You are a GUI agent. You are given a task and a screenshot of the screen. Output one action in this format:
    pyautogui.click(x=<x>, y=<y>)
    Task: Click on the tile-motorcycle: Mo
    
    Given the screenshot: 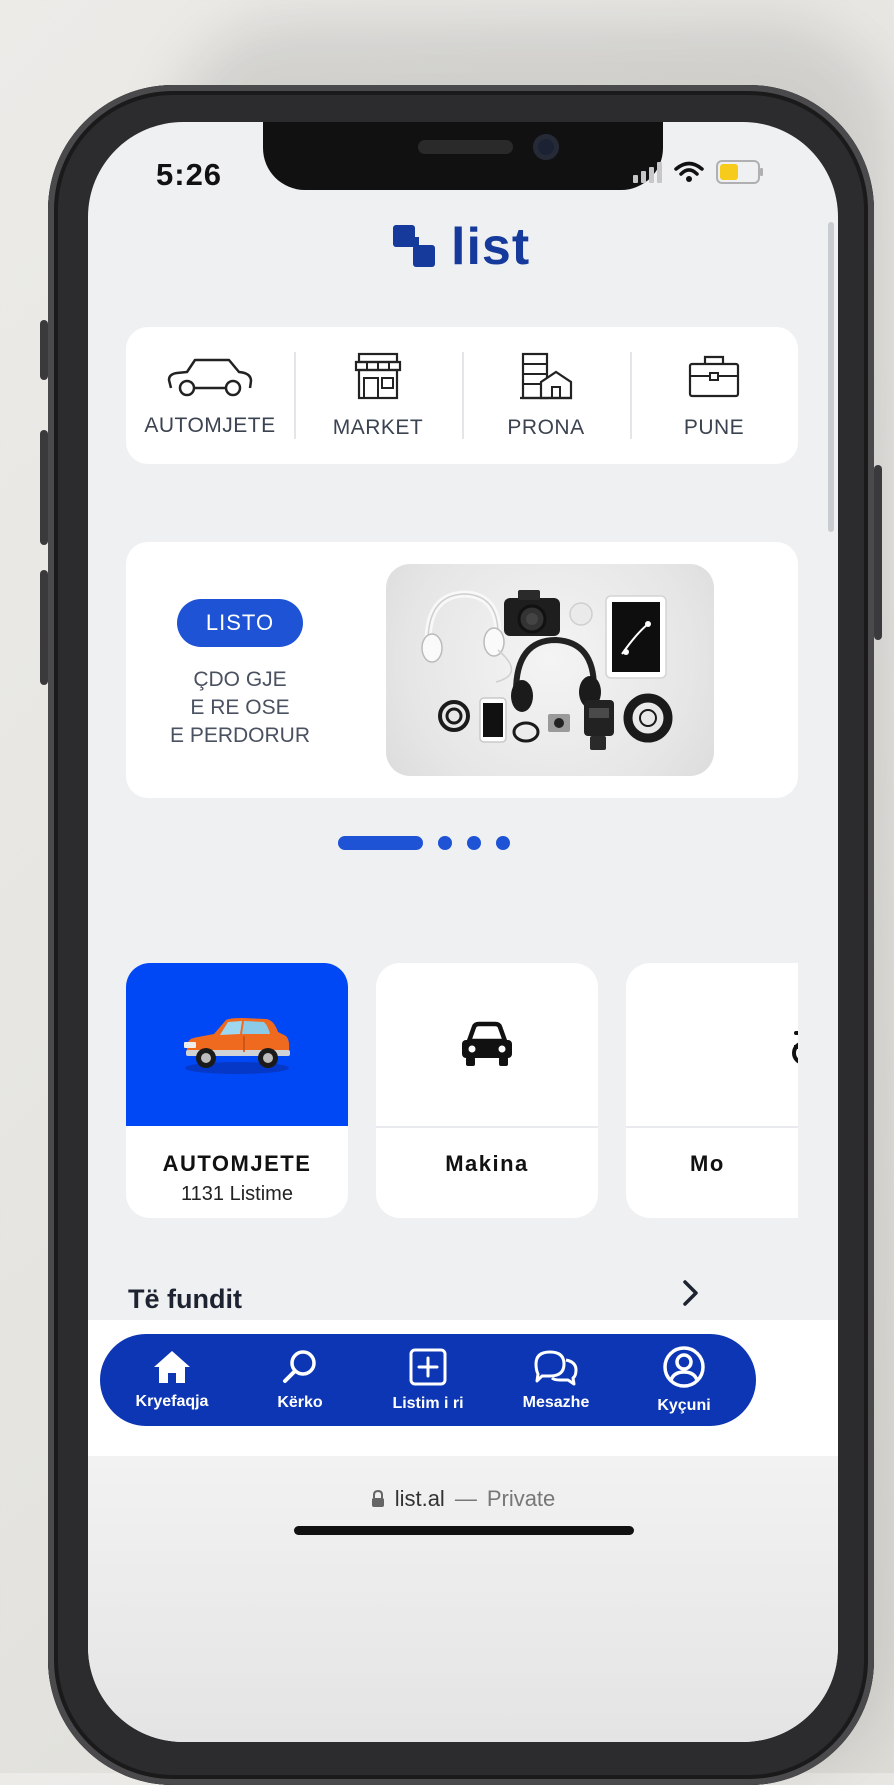 What is the action you would take?
    pyautogui.click(x=712, y=1090)
    